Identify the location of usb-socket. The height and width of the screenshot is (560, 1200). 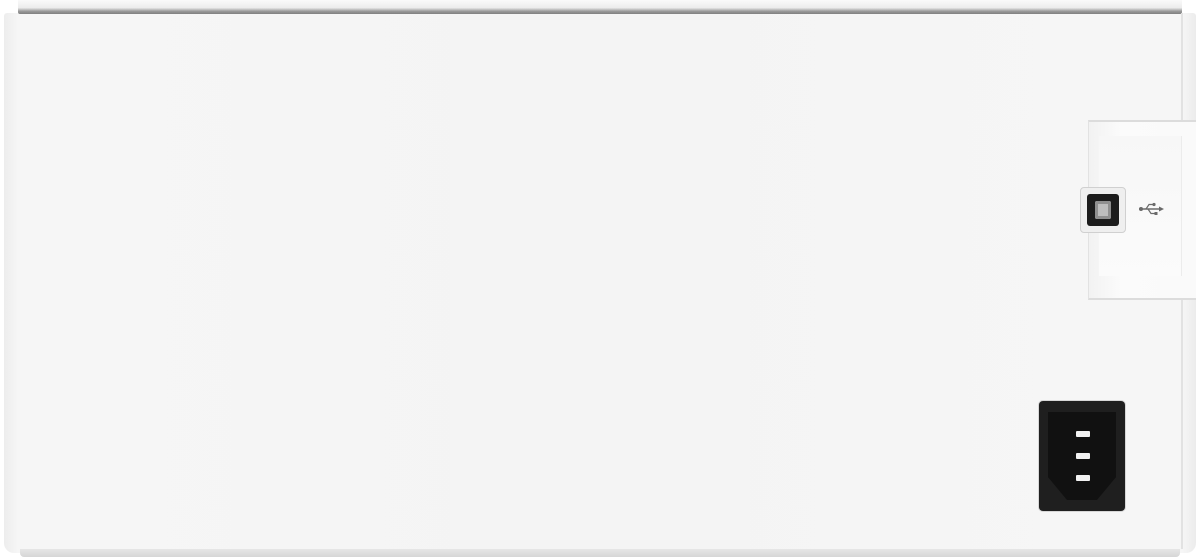
(1103, 210).